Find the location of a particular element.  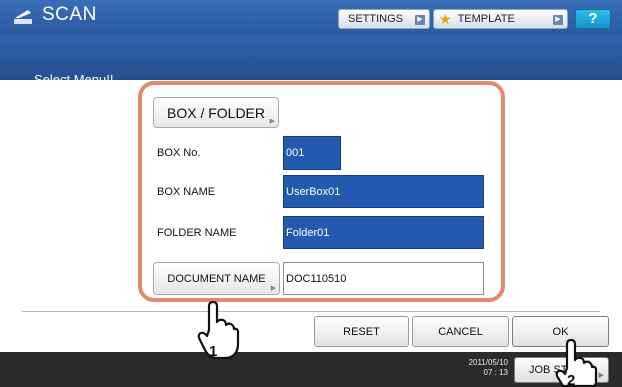

document-name-label: DOCUMENT NAME is located at coordinates (216, 278).